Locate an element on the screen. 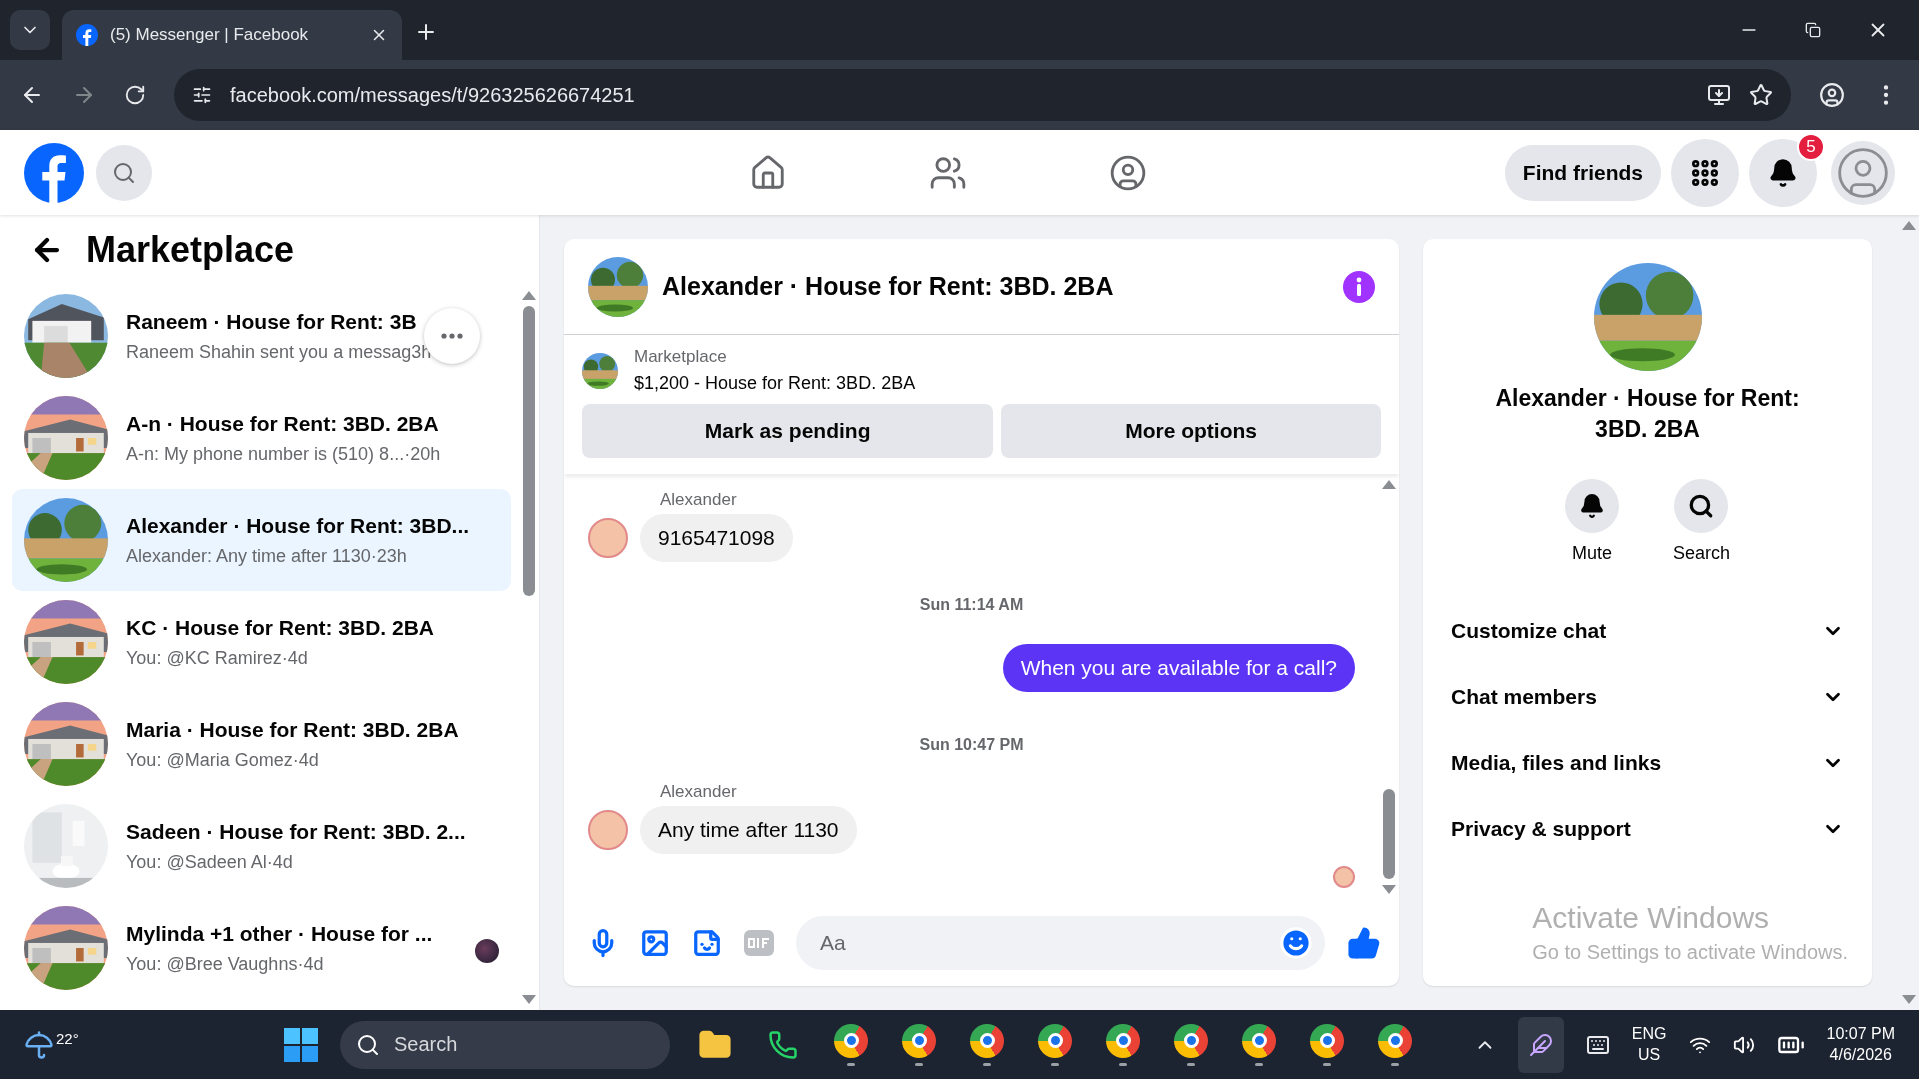 This screenshot has height=1079, width=1919. weather-icon is located at coordinates (39, 1044).